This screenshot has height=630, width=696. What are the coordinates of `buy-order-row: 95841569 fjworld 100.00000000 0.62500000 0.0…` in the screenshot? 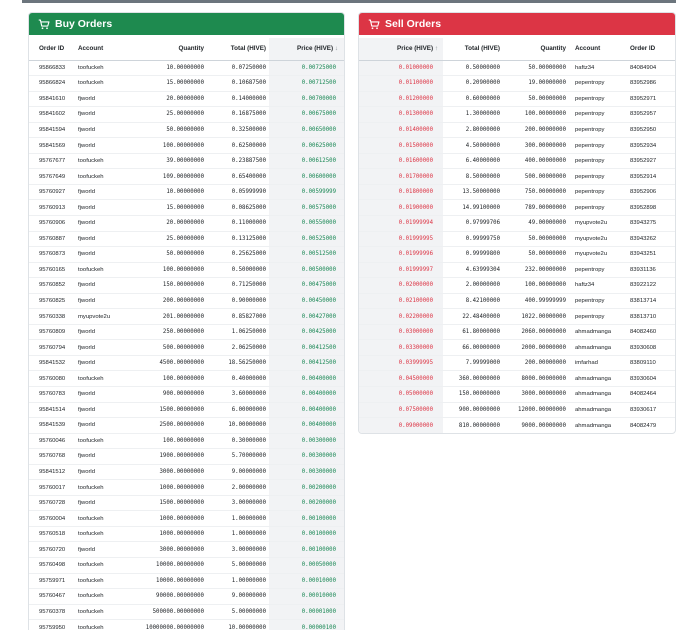 It's located at (186, 145).